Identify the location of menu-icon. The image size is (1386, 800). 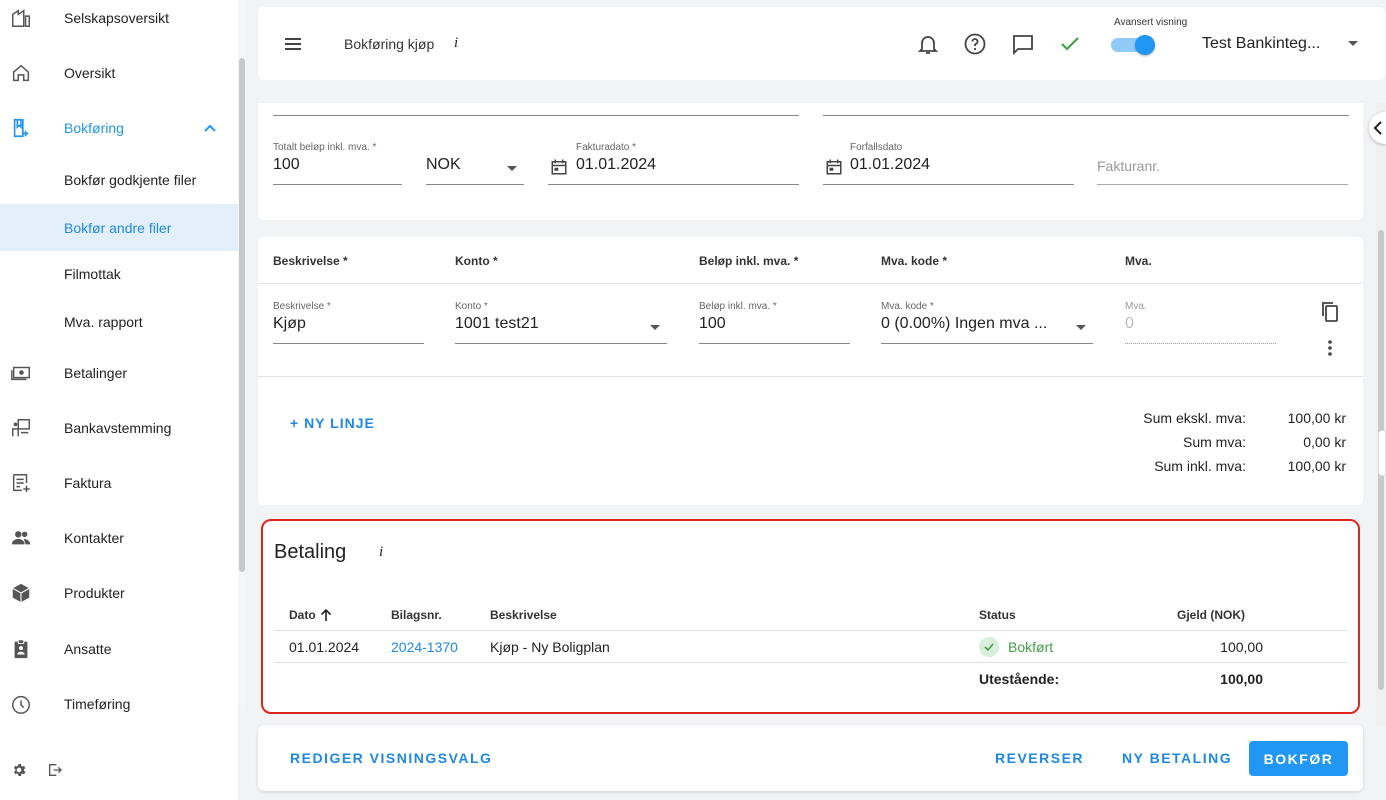
(293, 44).